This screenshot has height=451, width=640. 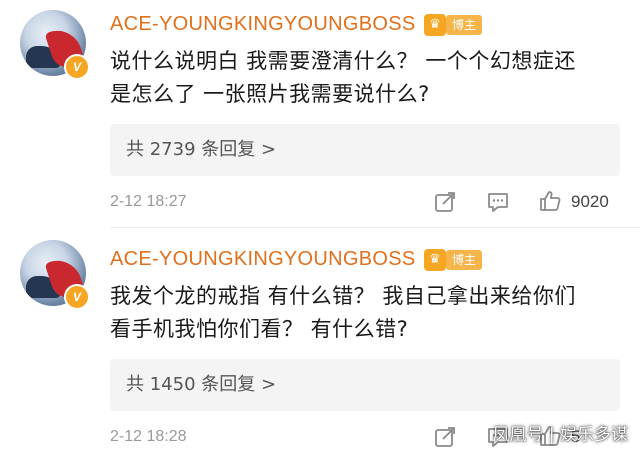 What do you see at coordinates (550, 201) in the screenshot?
I see `like-icon` at bounding box center [550, 201].